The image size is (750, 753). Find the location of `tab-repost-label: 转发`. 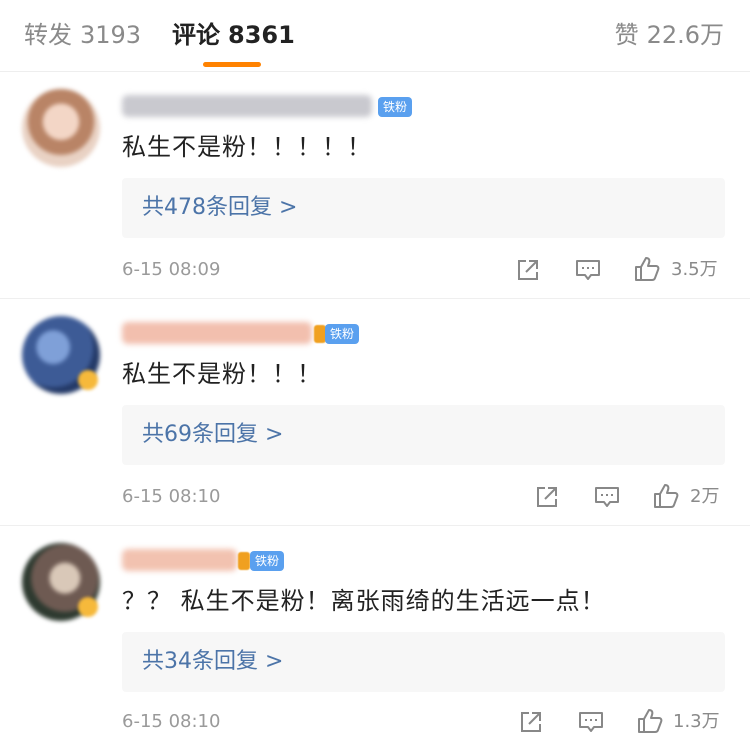

tab-repost-label: 转发 is located at coordinates (48, 35).